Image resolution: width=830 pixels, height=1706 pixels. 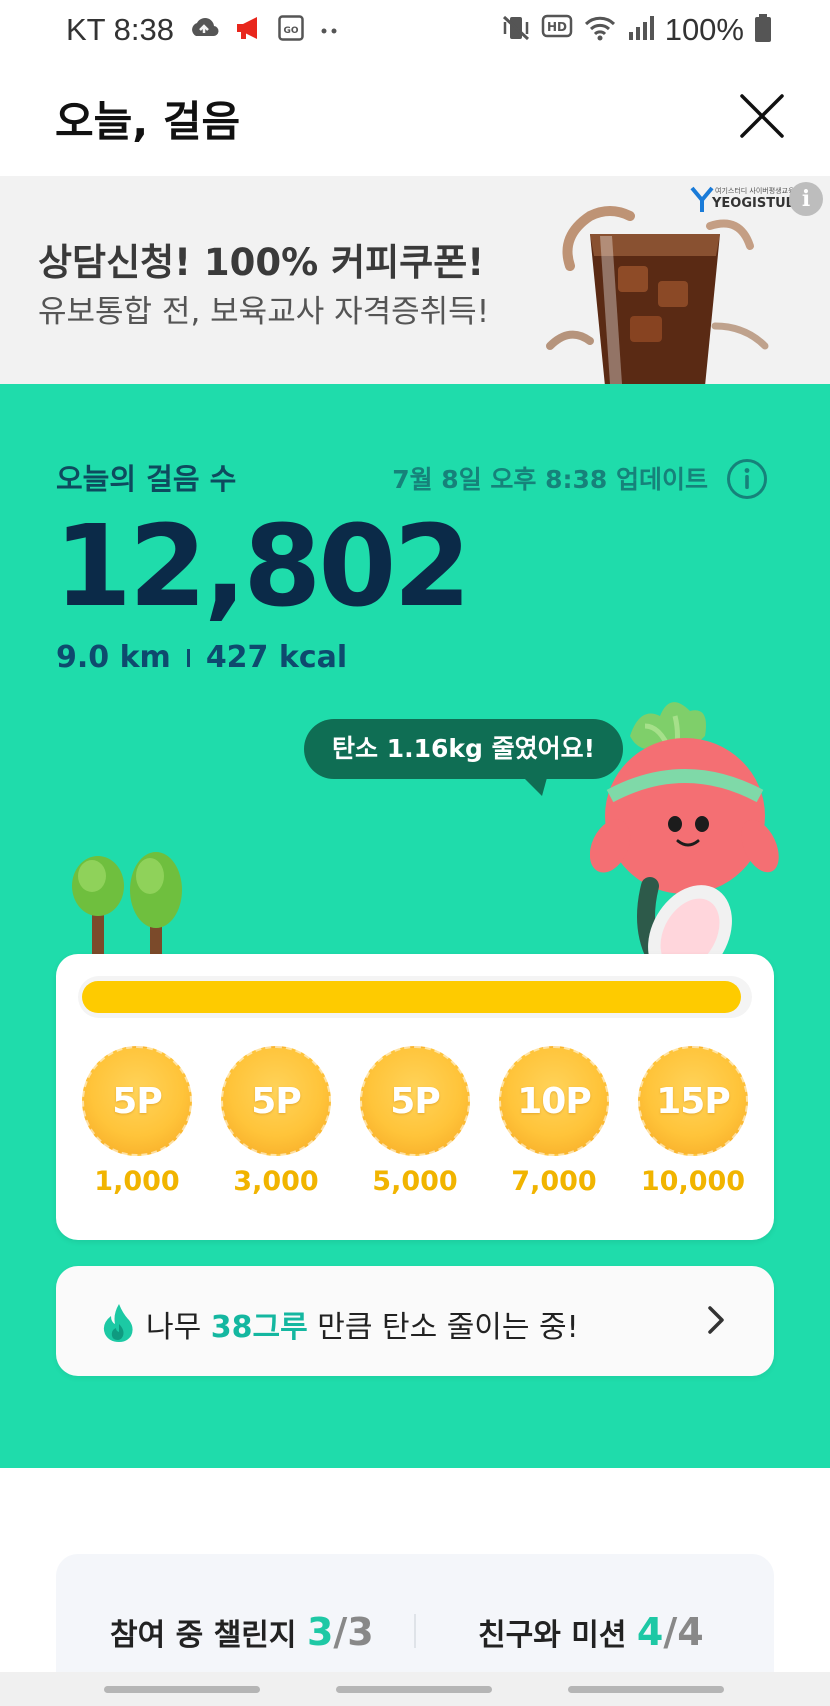 What do you see at coordinates (204, 30) in the screenshot?
I see `cloud-upload-icon` at bounding box center [204, 30].